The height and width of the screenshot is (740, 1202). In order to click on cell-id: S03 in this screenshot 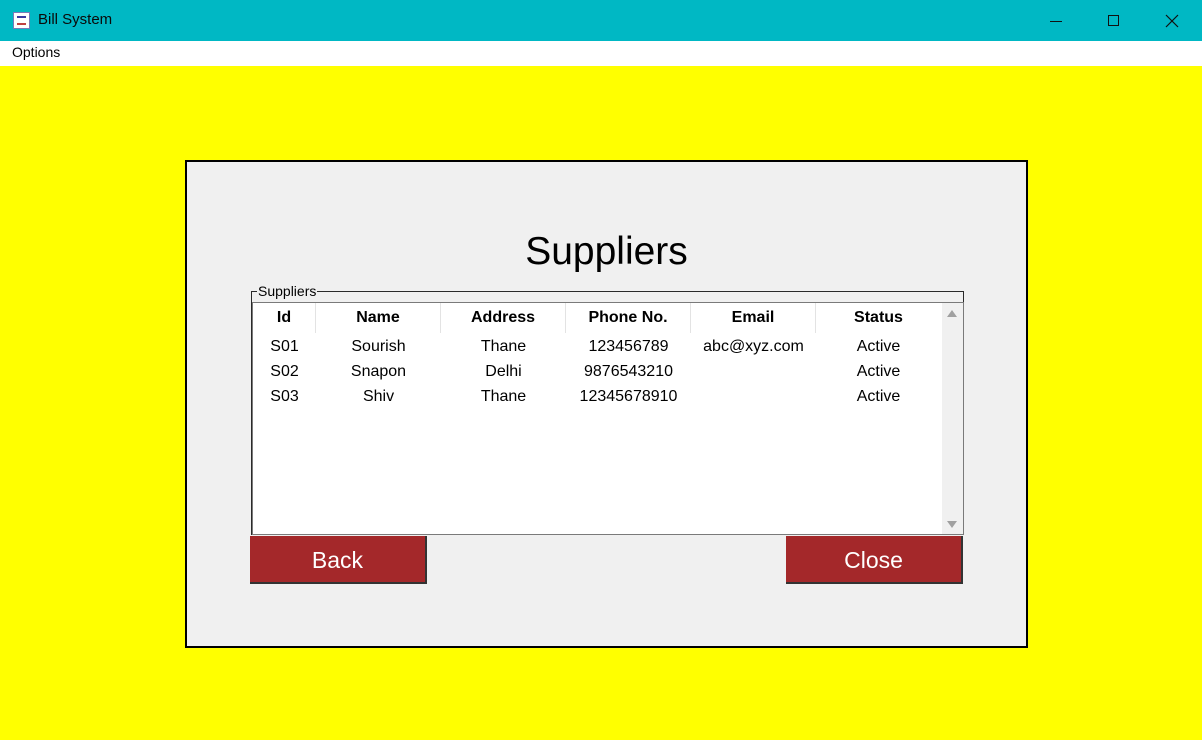, I will do `click(284, 396)`.